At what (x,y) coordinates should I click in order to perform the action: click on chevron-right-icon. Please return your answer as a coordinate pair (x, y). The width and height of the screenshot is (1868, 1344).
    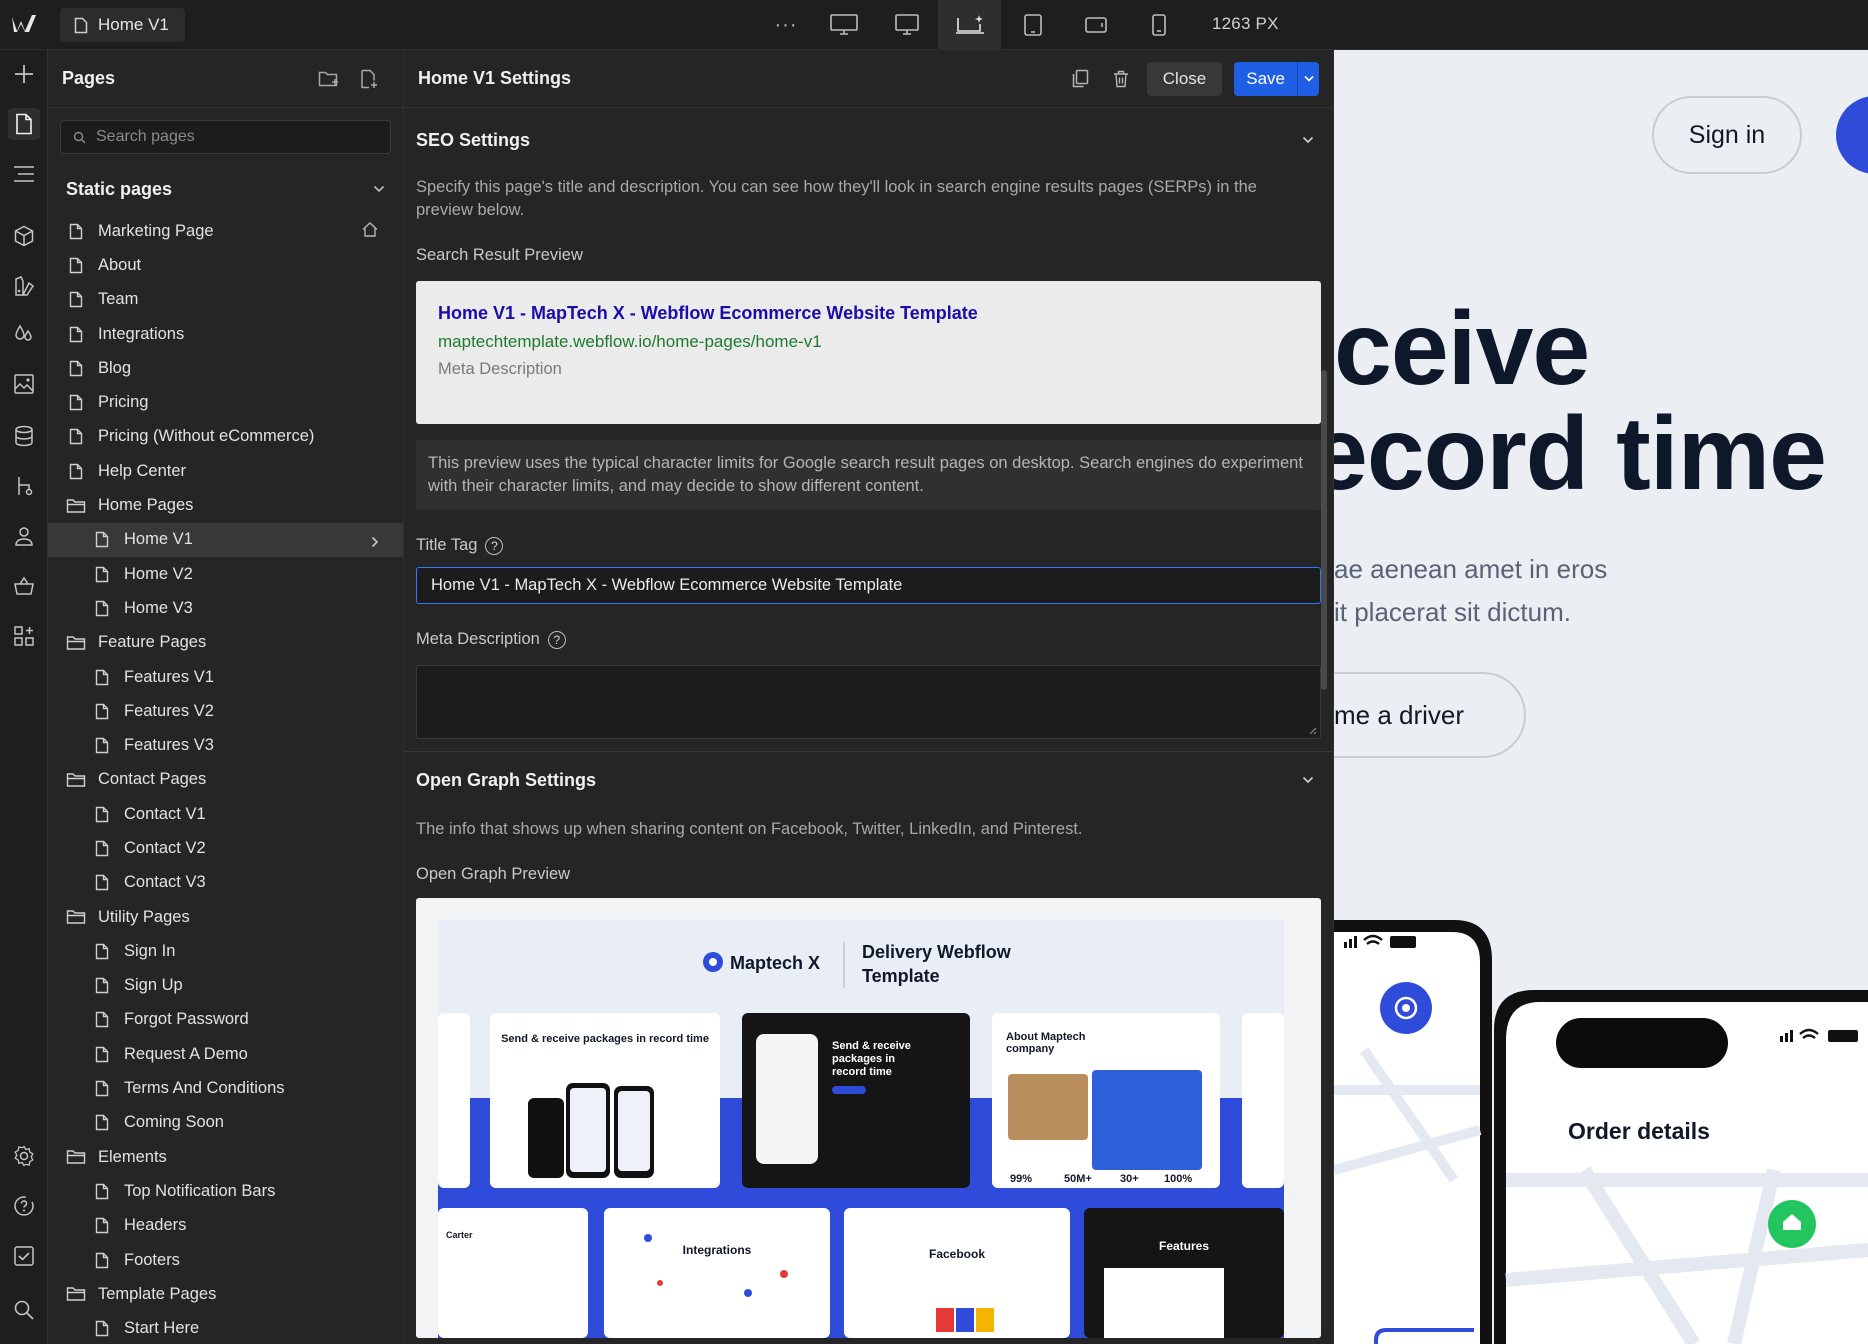
    Looking at the image, I should click on (375, 543).